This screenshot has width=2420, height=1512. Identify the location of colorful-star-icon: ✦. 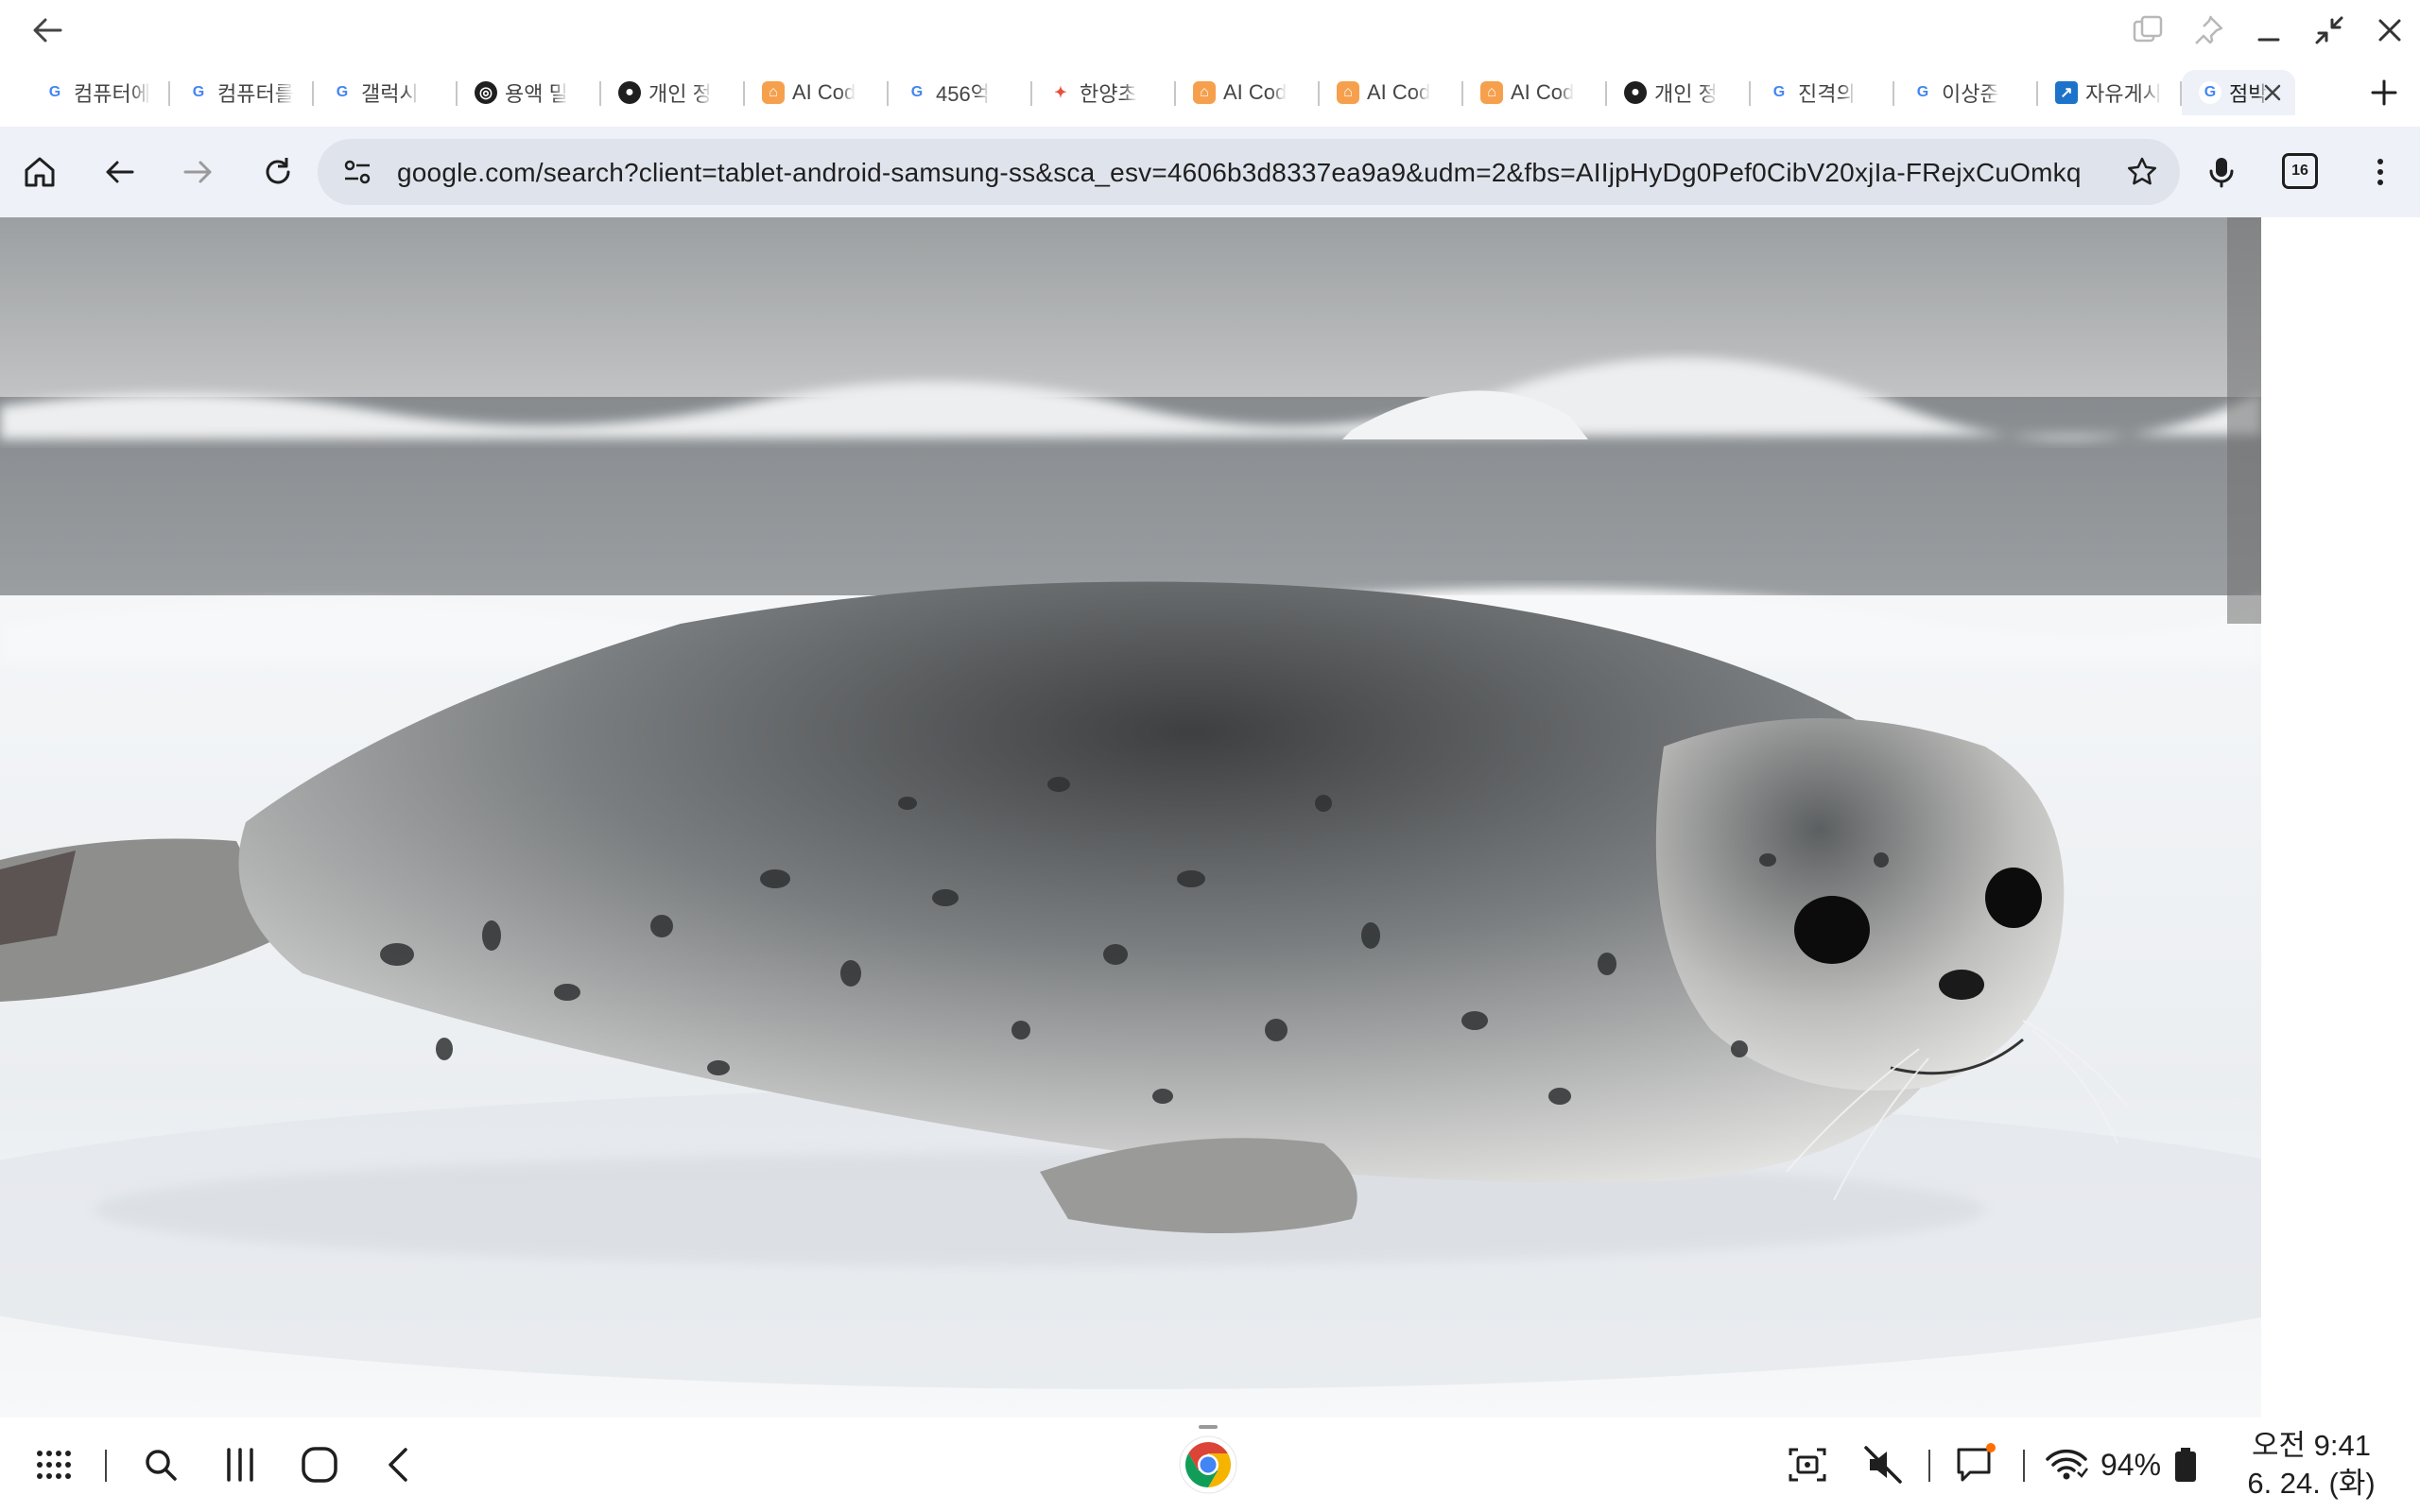
(1060, 92).